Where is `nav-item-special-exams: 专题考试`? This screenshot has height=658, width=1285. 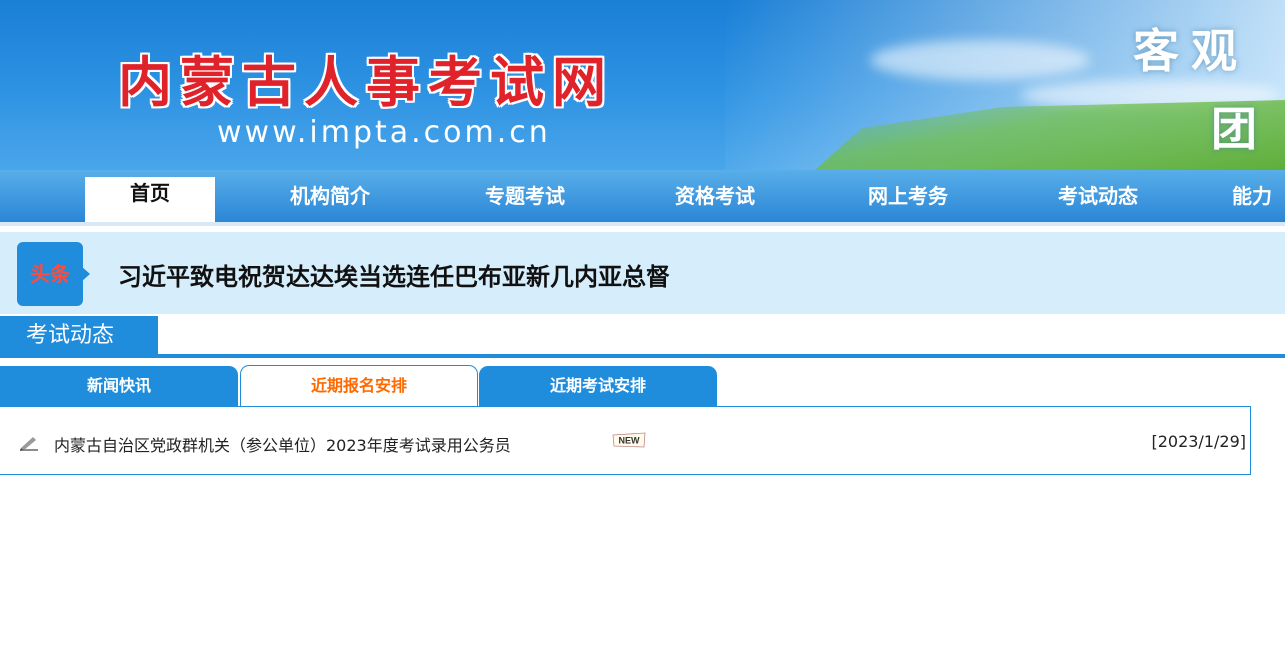
nav-item-special-exams: 专题考试 is located at coordinates (525, 196).